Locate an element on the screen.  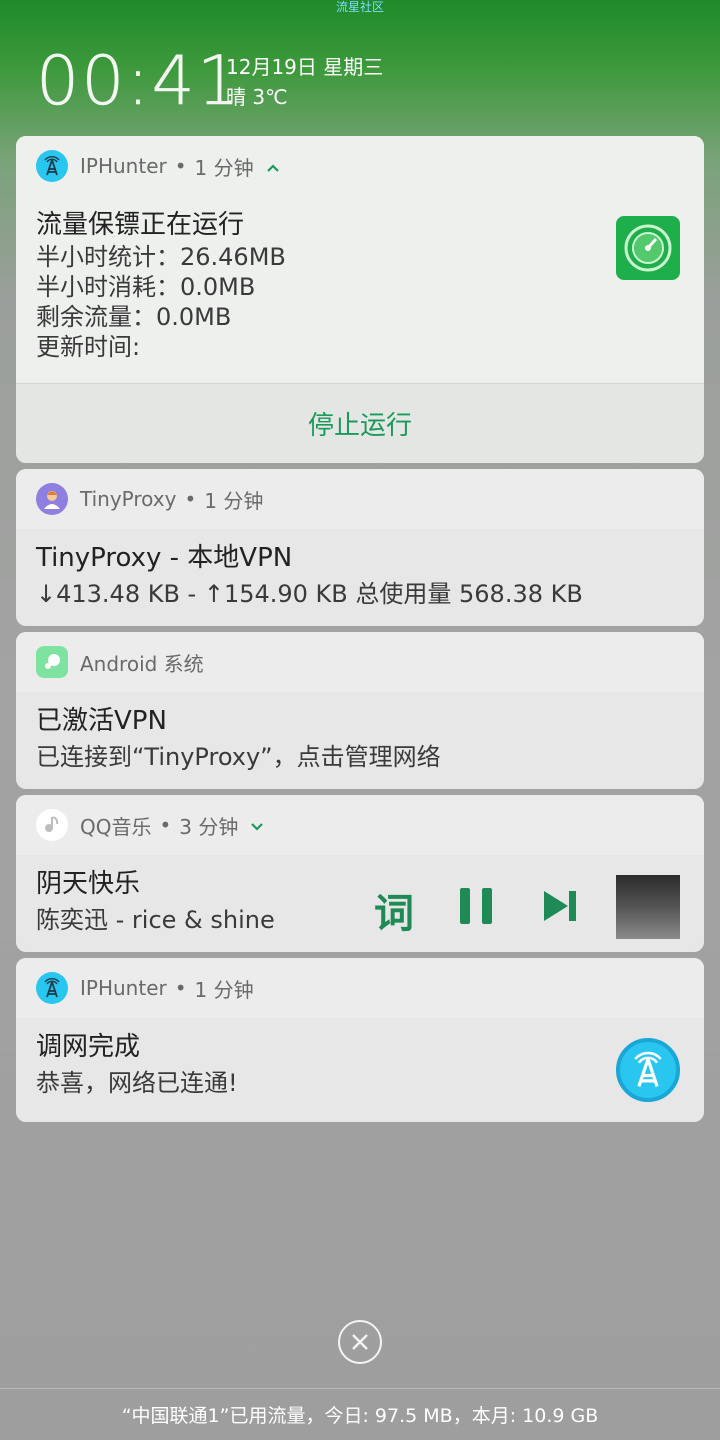
app-name: Android 系统 is located at coordinates (142, 663).